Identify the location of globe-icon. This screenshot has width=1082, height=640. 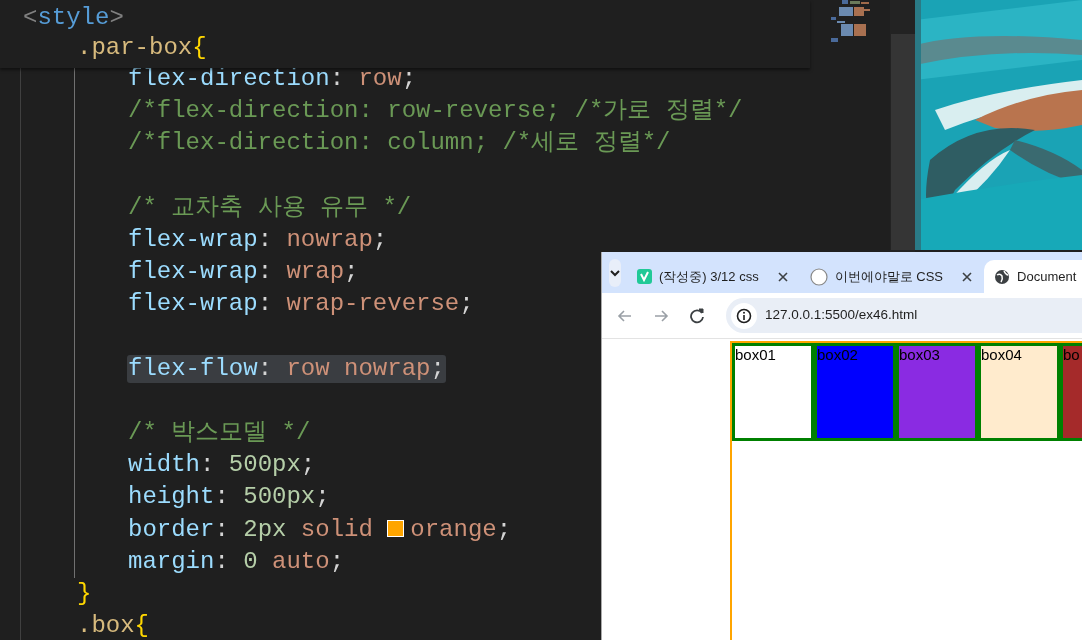
(1002, 276).